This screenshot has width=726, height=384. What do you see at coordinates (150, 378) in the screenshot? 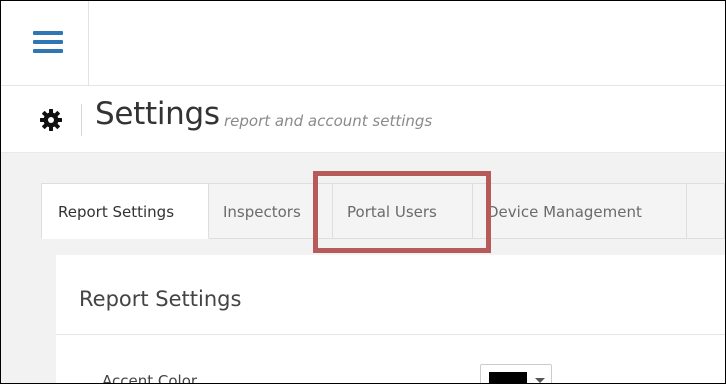
I see `accent-color-label: Accent Color` at bounding box center [150, 378].